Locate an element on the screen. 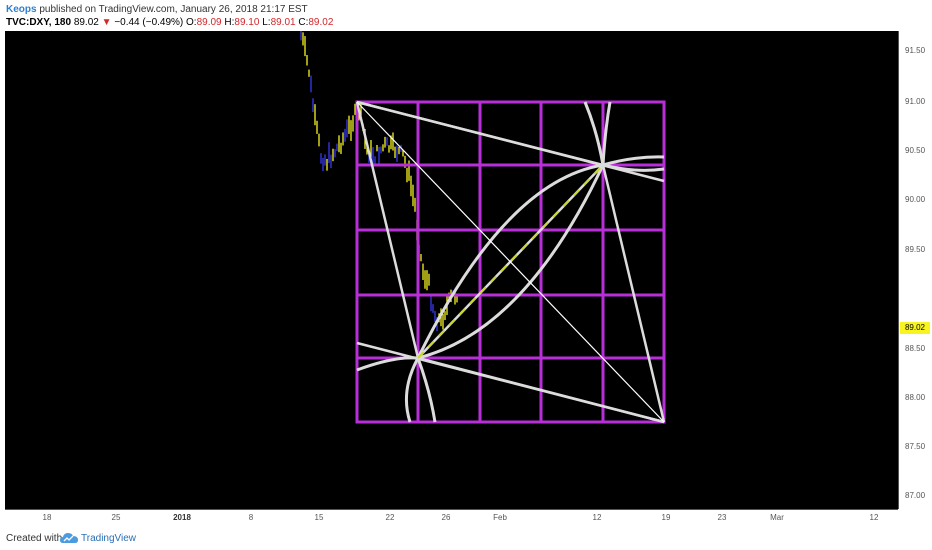 This screenshot has width=932, height=550. price-tick: 90.00 is located at coordinates (915, 199).